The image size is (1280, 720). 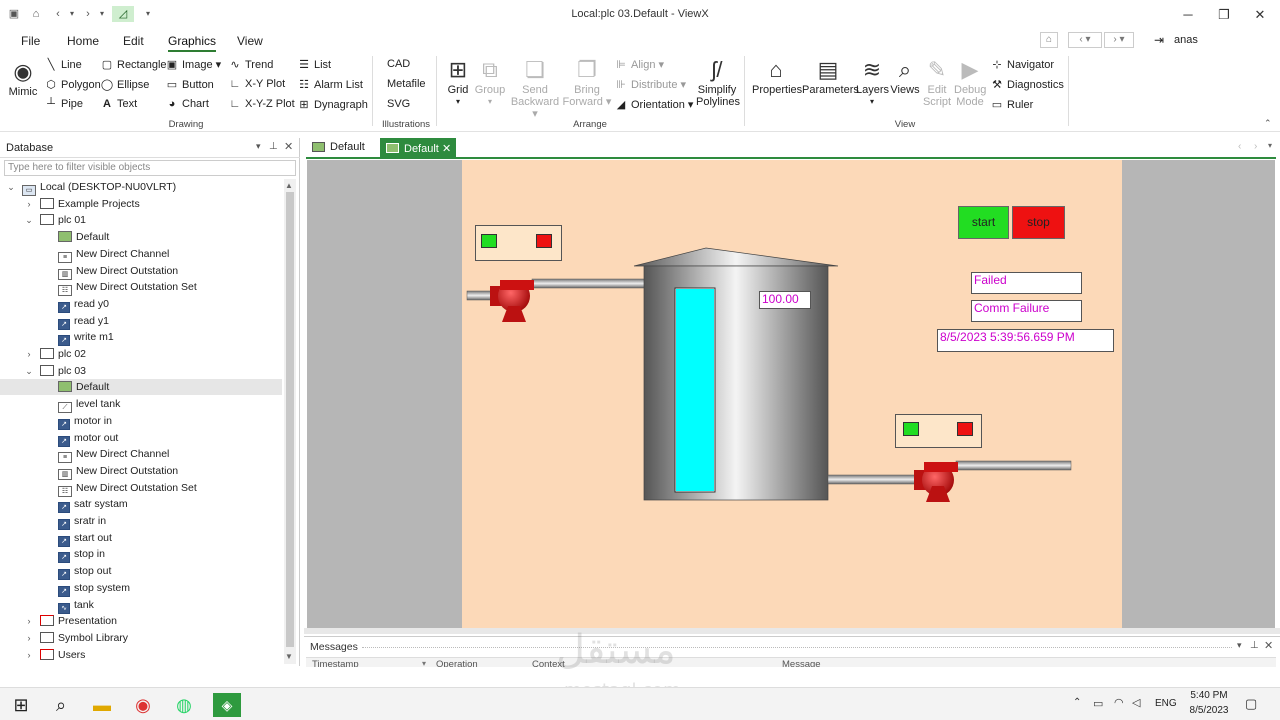 What do you see at coordinates (1119, 40) in the screenshot?
I see `nav-forward-button: › ▾` at bounding box center [1119, 40].